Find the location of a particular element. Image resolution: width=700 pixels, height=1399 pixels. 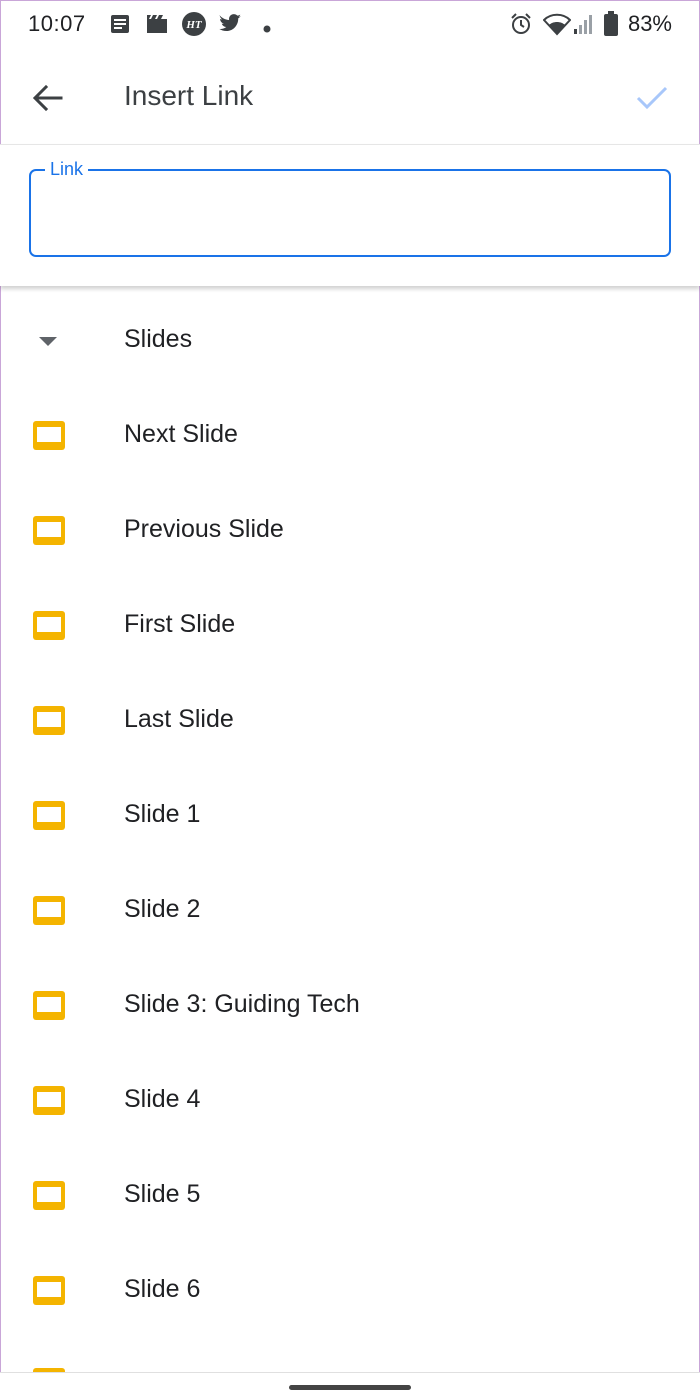

status-time: 10:07 is located at coordinates (57, 23).